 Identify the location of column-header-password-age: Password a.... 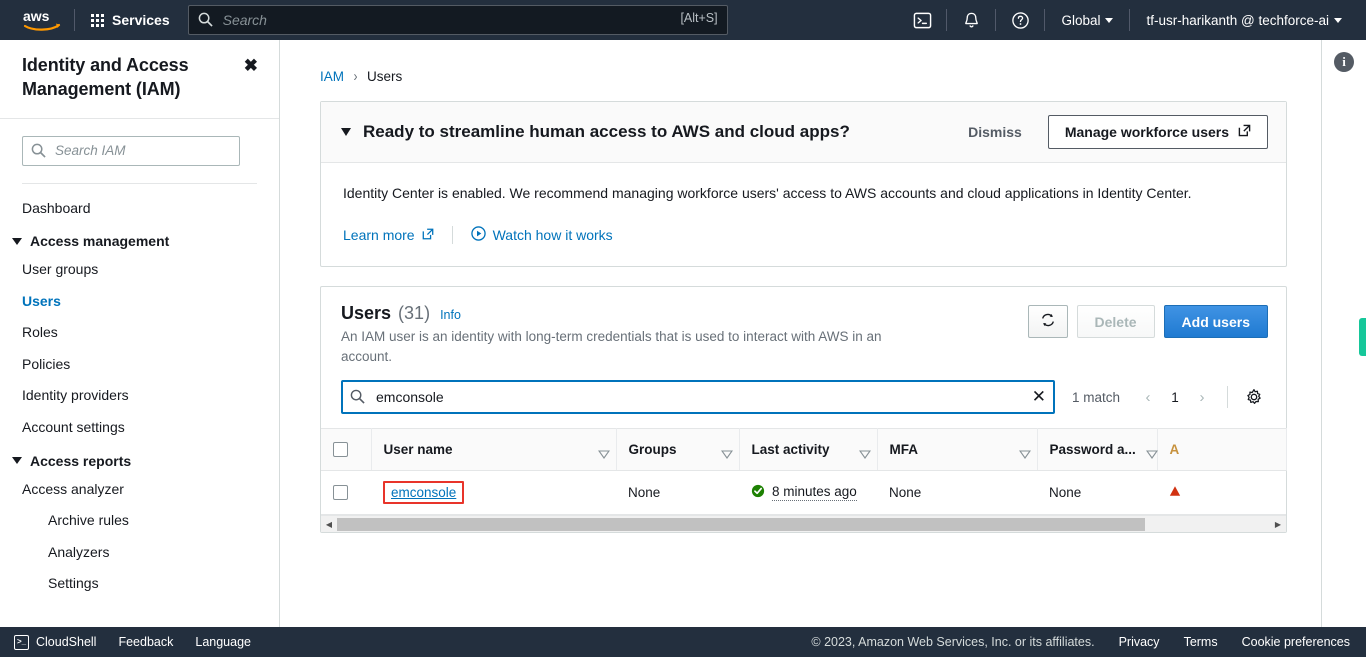
(1097, 450).